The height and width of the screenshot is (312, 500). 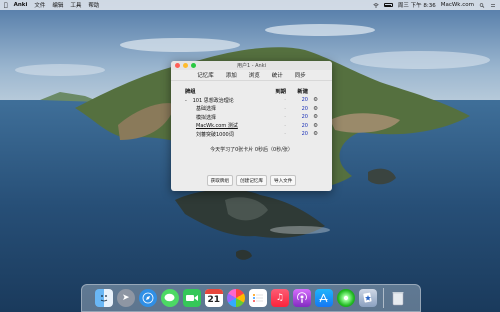 What do you see at coordinates (345, 298) in the screenshot?
I see `green-app-icon` at bounding box center [345, 298].